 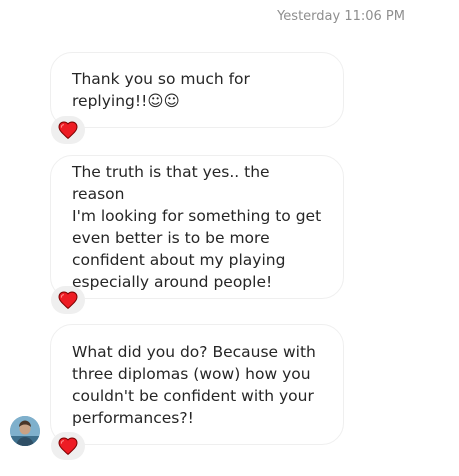 I want to click on message-bubble: Thank you so much for replying!!☺☺, so click(x=197, y=90).